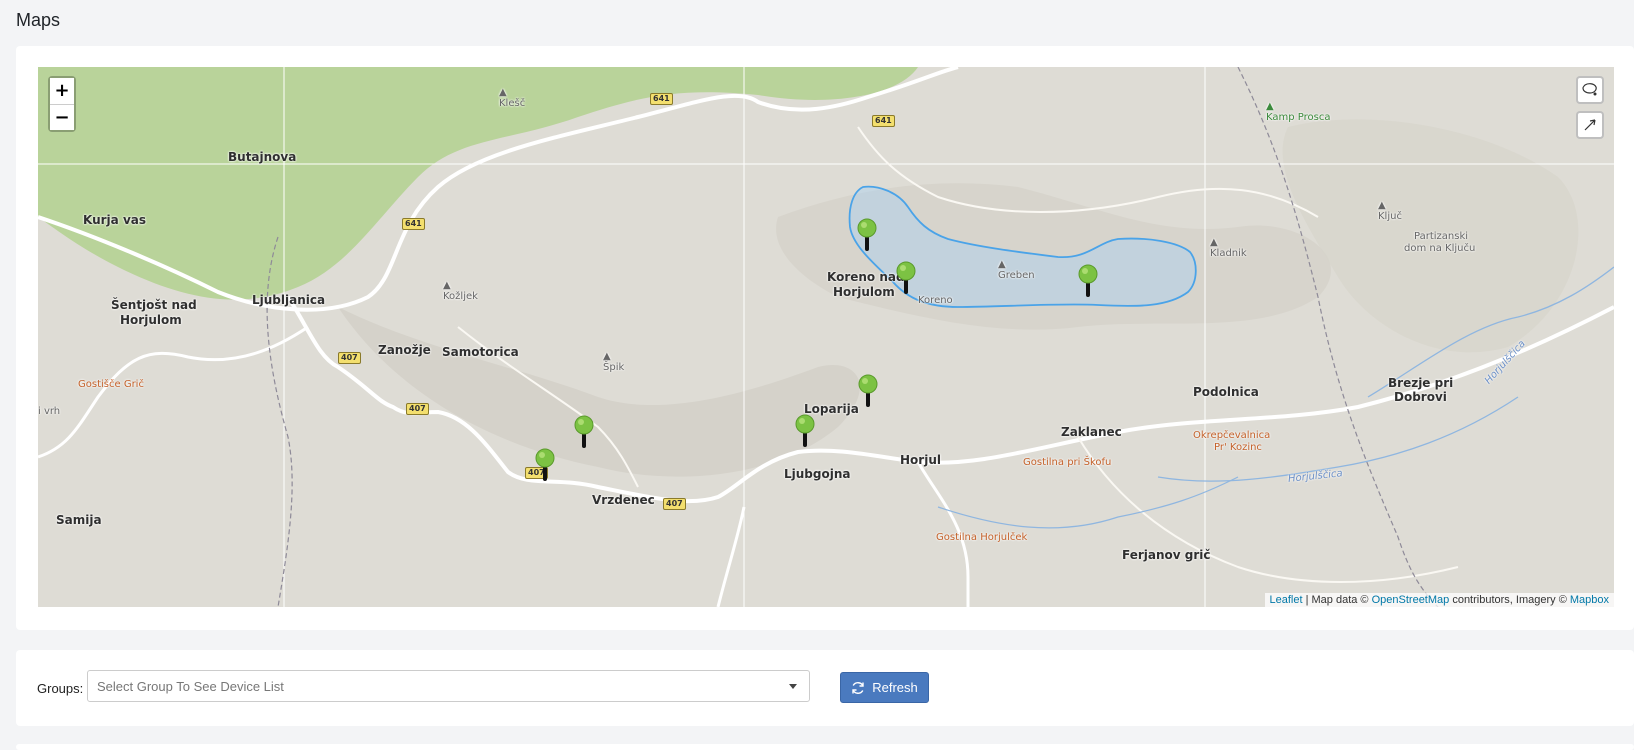 Image resolution: width=1634 pixels, height=750 pixels. Describe the element at coordinates (920, 460) in the screenshot. I see `town-label: Horjul` at that location.